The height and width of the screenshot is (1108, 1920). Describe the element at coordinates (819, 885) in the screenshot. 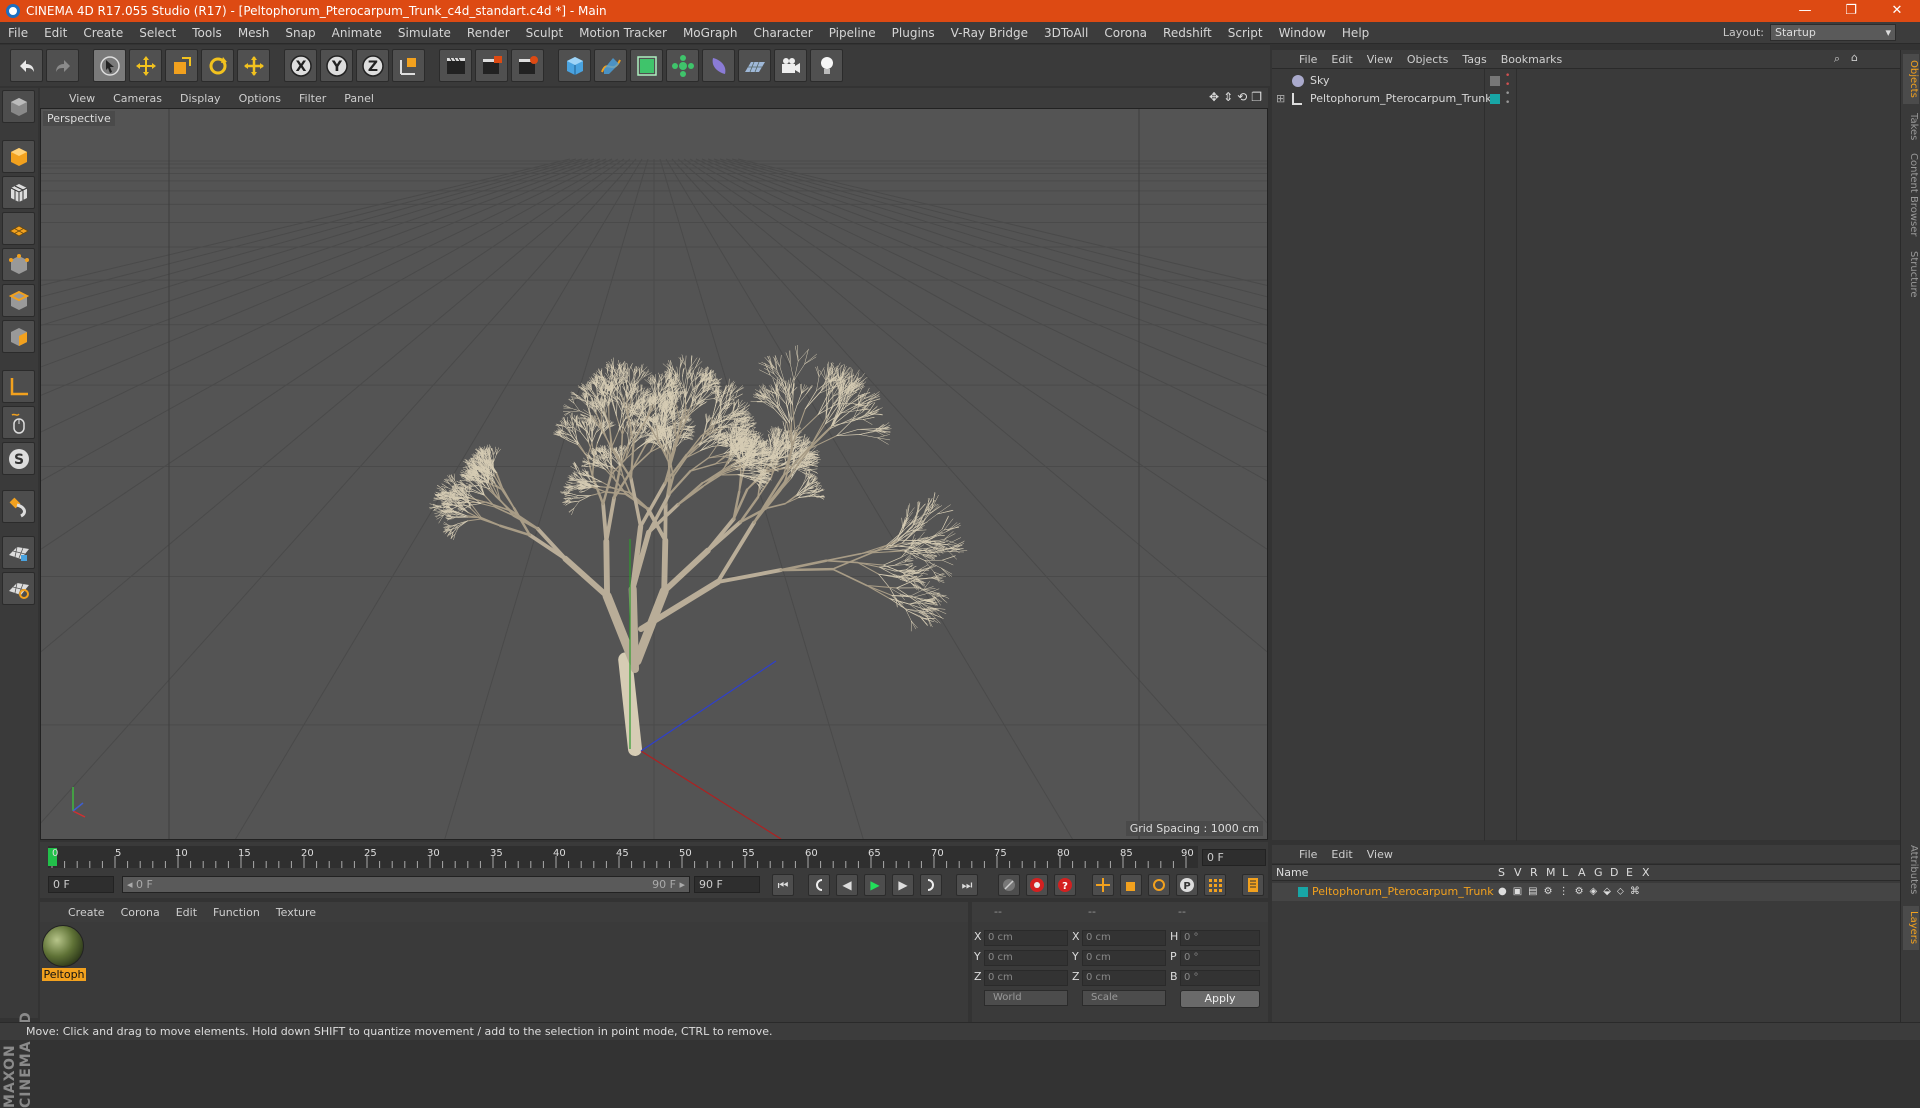

I see `previous-key-icon` at that location.